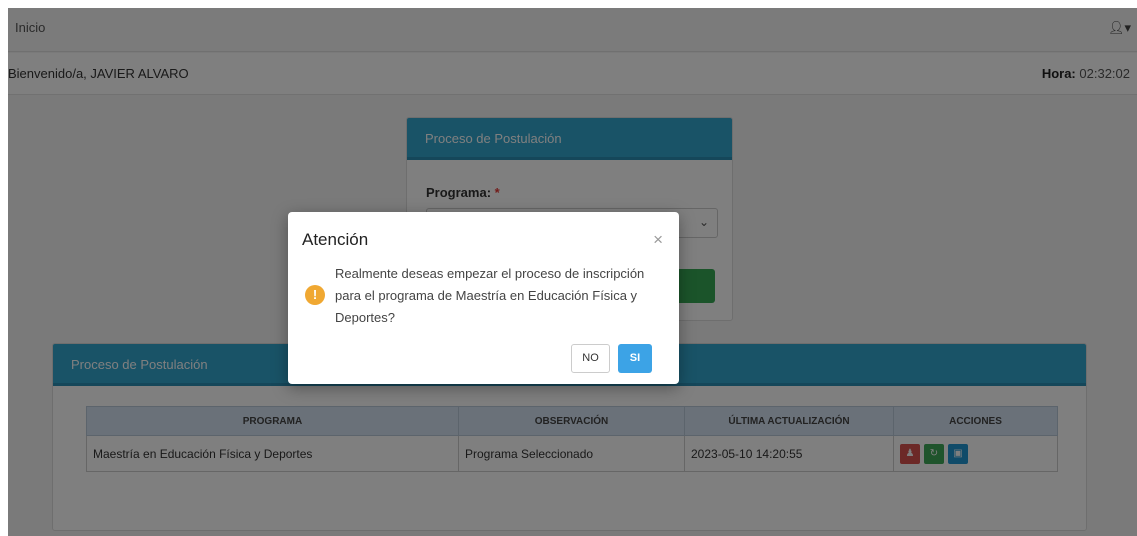 Image resolution: width=1137 pixels, height=536 pixels. What do you see at coordinates (635, 358) in the screenshot?
I see `si-button: SI` at bounding box center [635, 358].